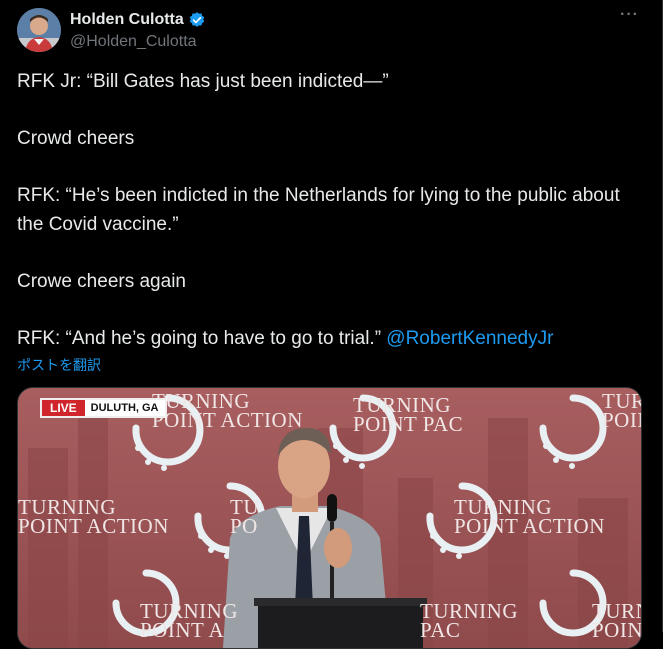 This screenshot has height=649, width=663. I want to click on backdrop-logo-line: PO, so click(244, 526).